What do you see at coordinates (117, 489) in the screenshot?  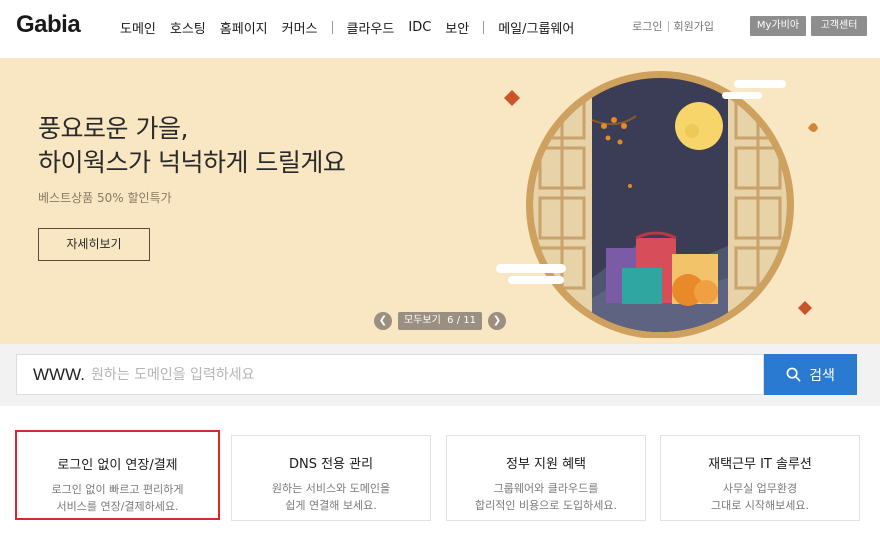 I see `card-desc-line: 로그인 없이 빠르고 편리하게` at bounding box center [117, 489].